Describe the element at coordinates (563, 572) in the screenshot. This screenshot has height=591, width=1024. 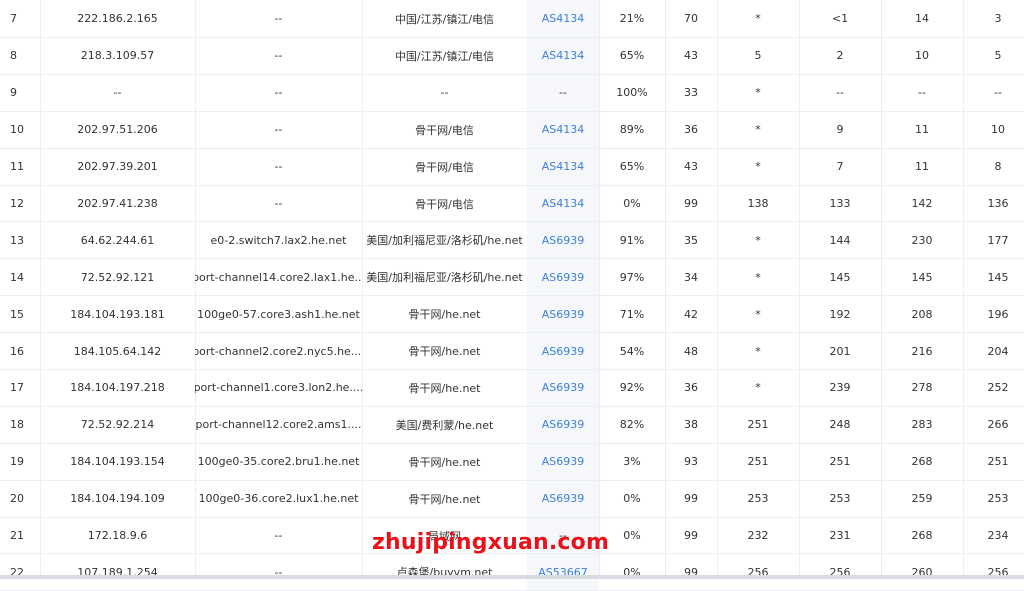
I see `as-number-cell: AS53667` at that location.